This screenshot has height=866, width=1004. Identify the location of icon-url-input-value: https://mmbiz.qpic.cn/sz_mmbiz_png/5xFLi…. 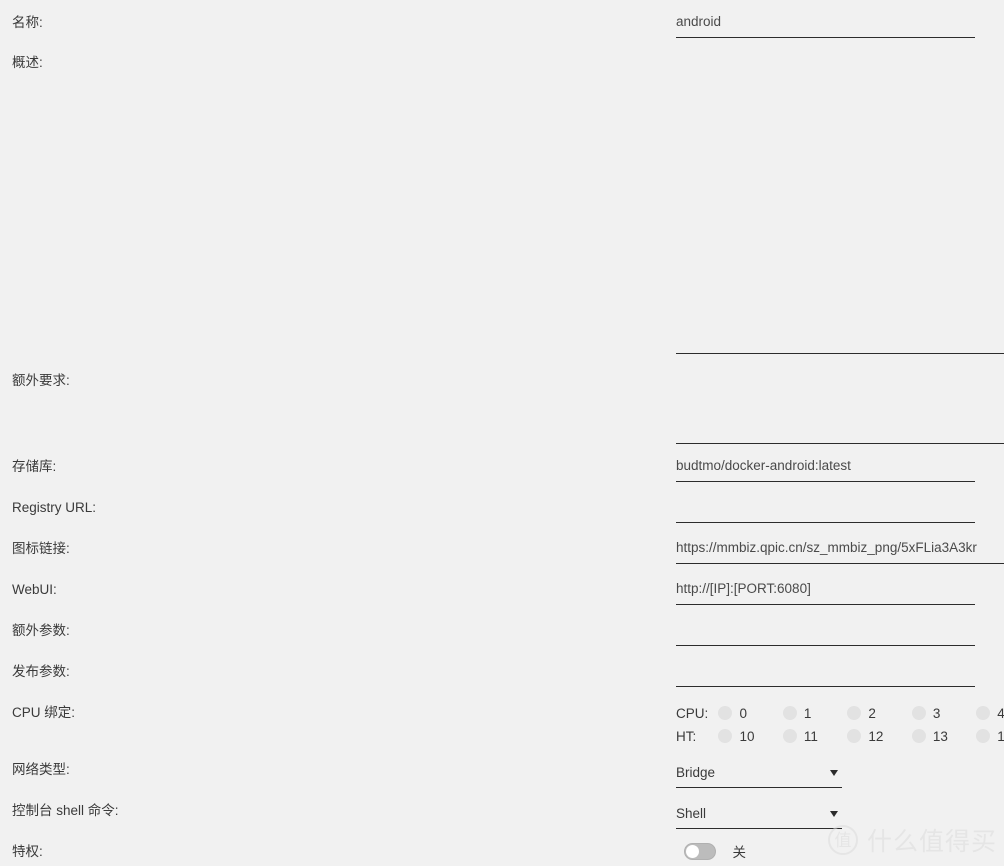
(826, 547).